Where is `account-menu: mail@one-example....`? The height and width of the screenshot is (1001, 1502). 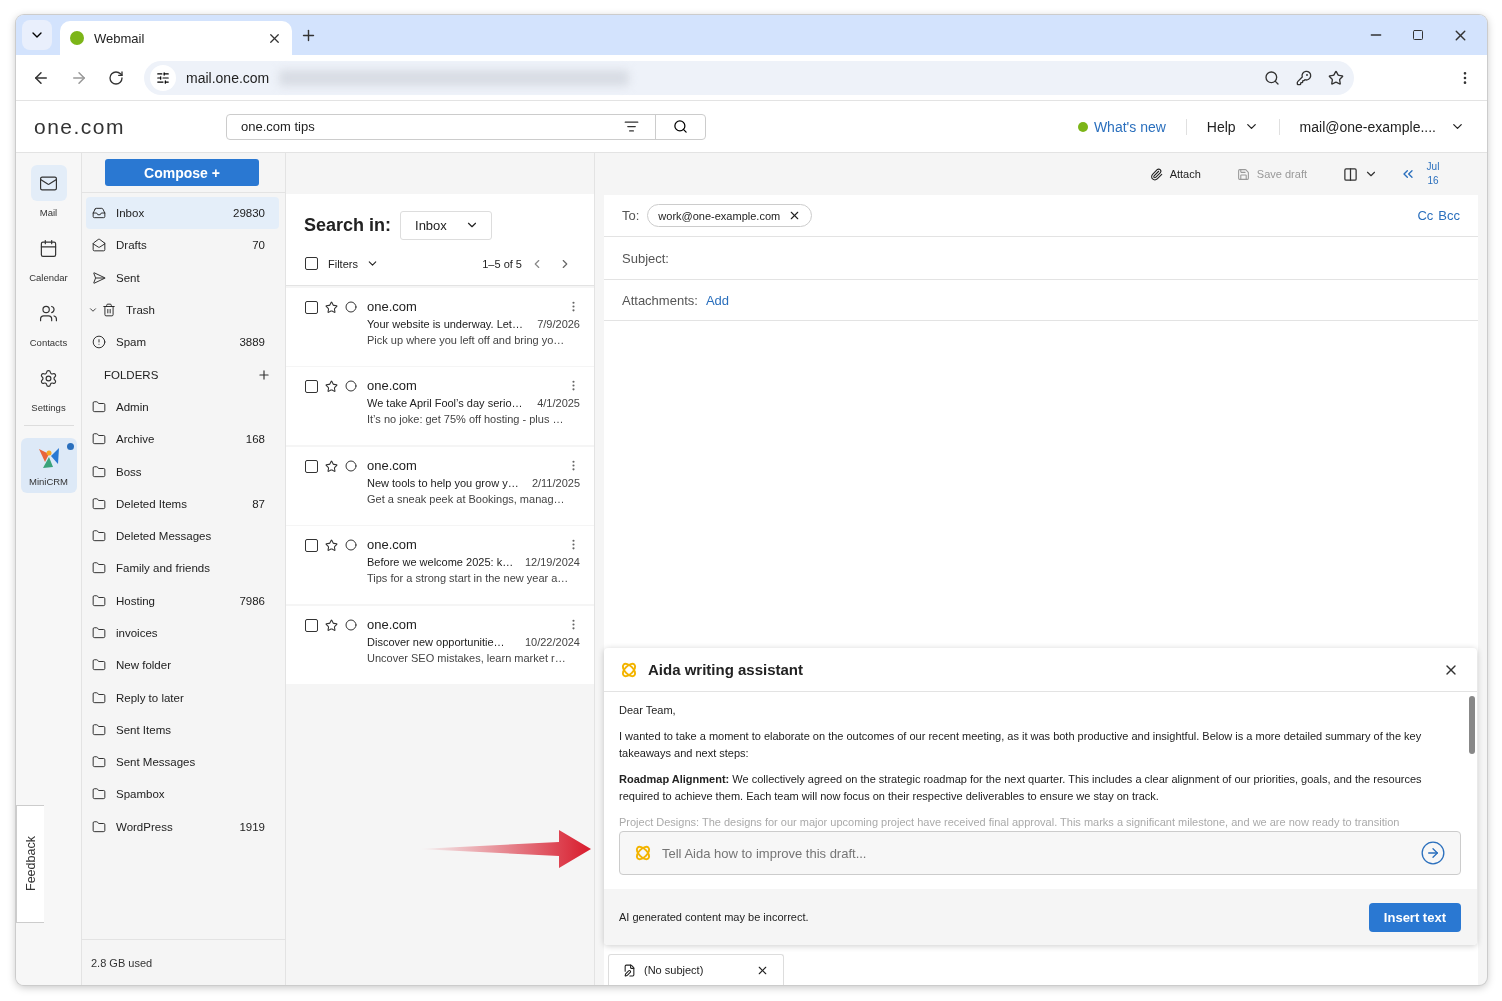 account-menu: mail@one-example.... is located at coordinates (1372, 126).